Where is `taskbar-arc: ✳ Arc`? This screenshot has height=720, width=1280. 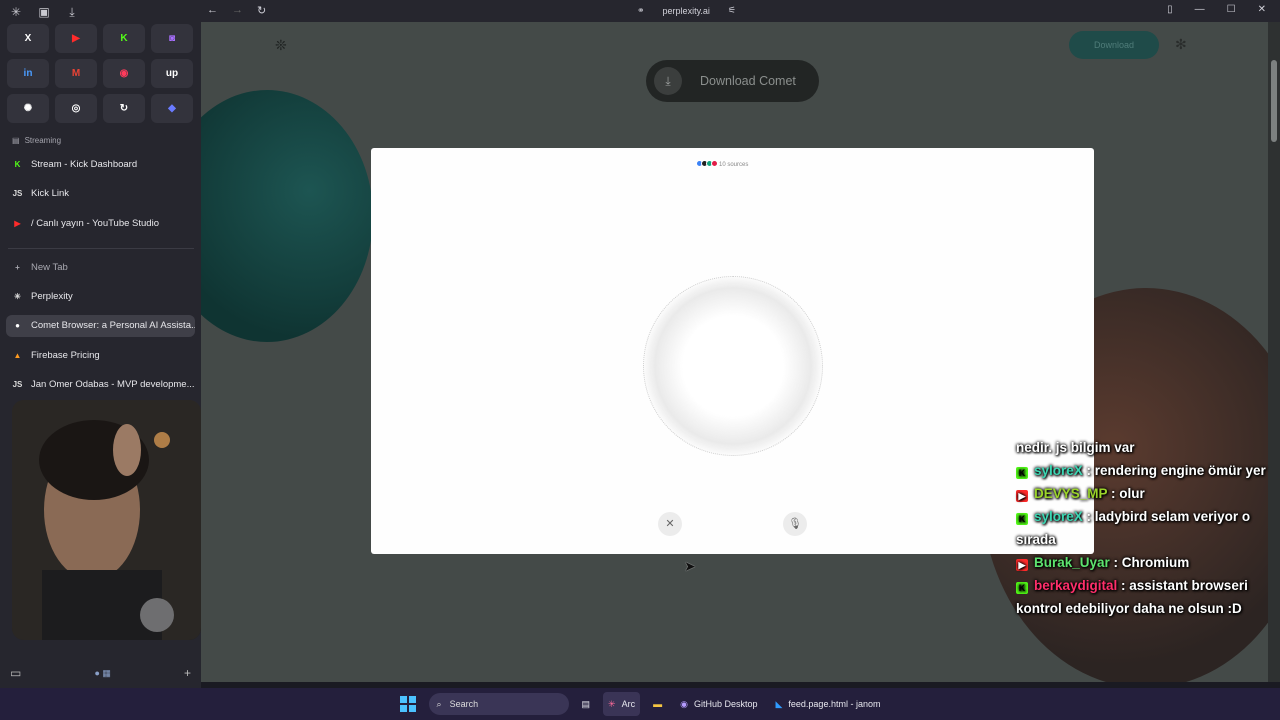 taskbar-arc: ✳ Arc is located at coordinates (622, 704).